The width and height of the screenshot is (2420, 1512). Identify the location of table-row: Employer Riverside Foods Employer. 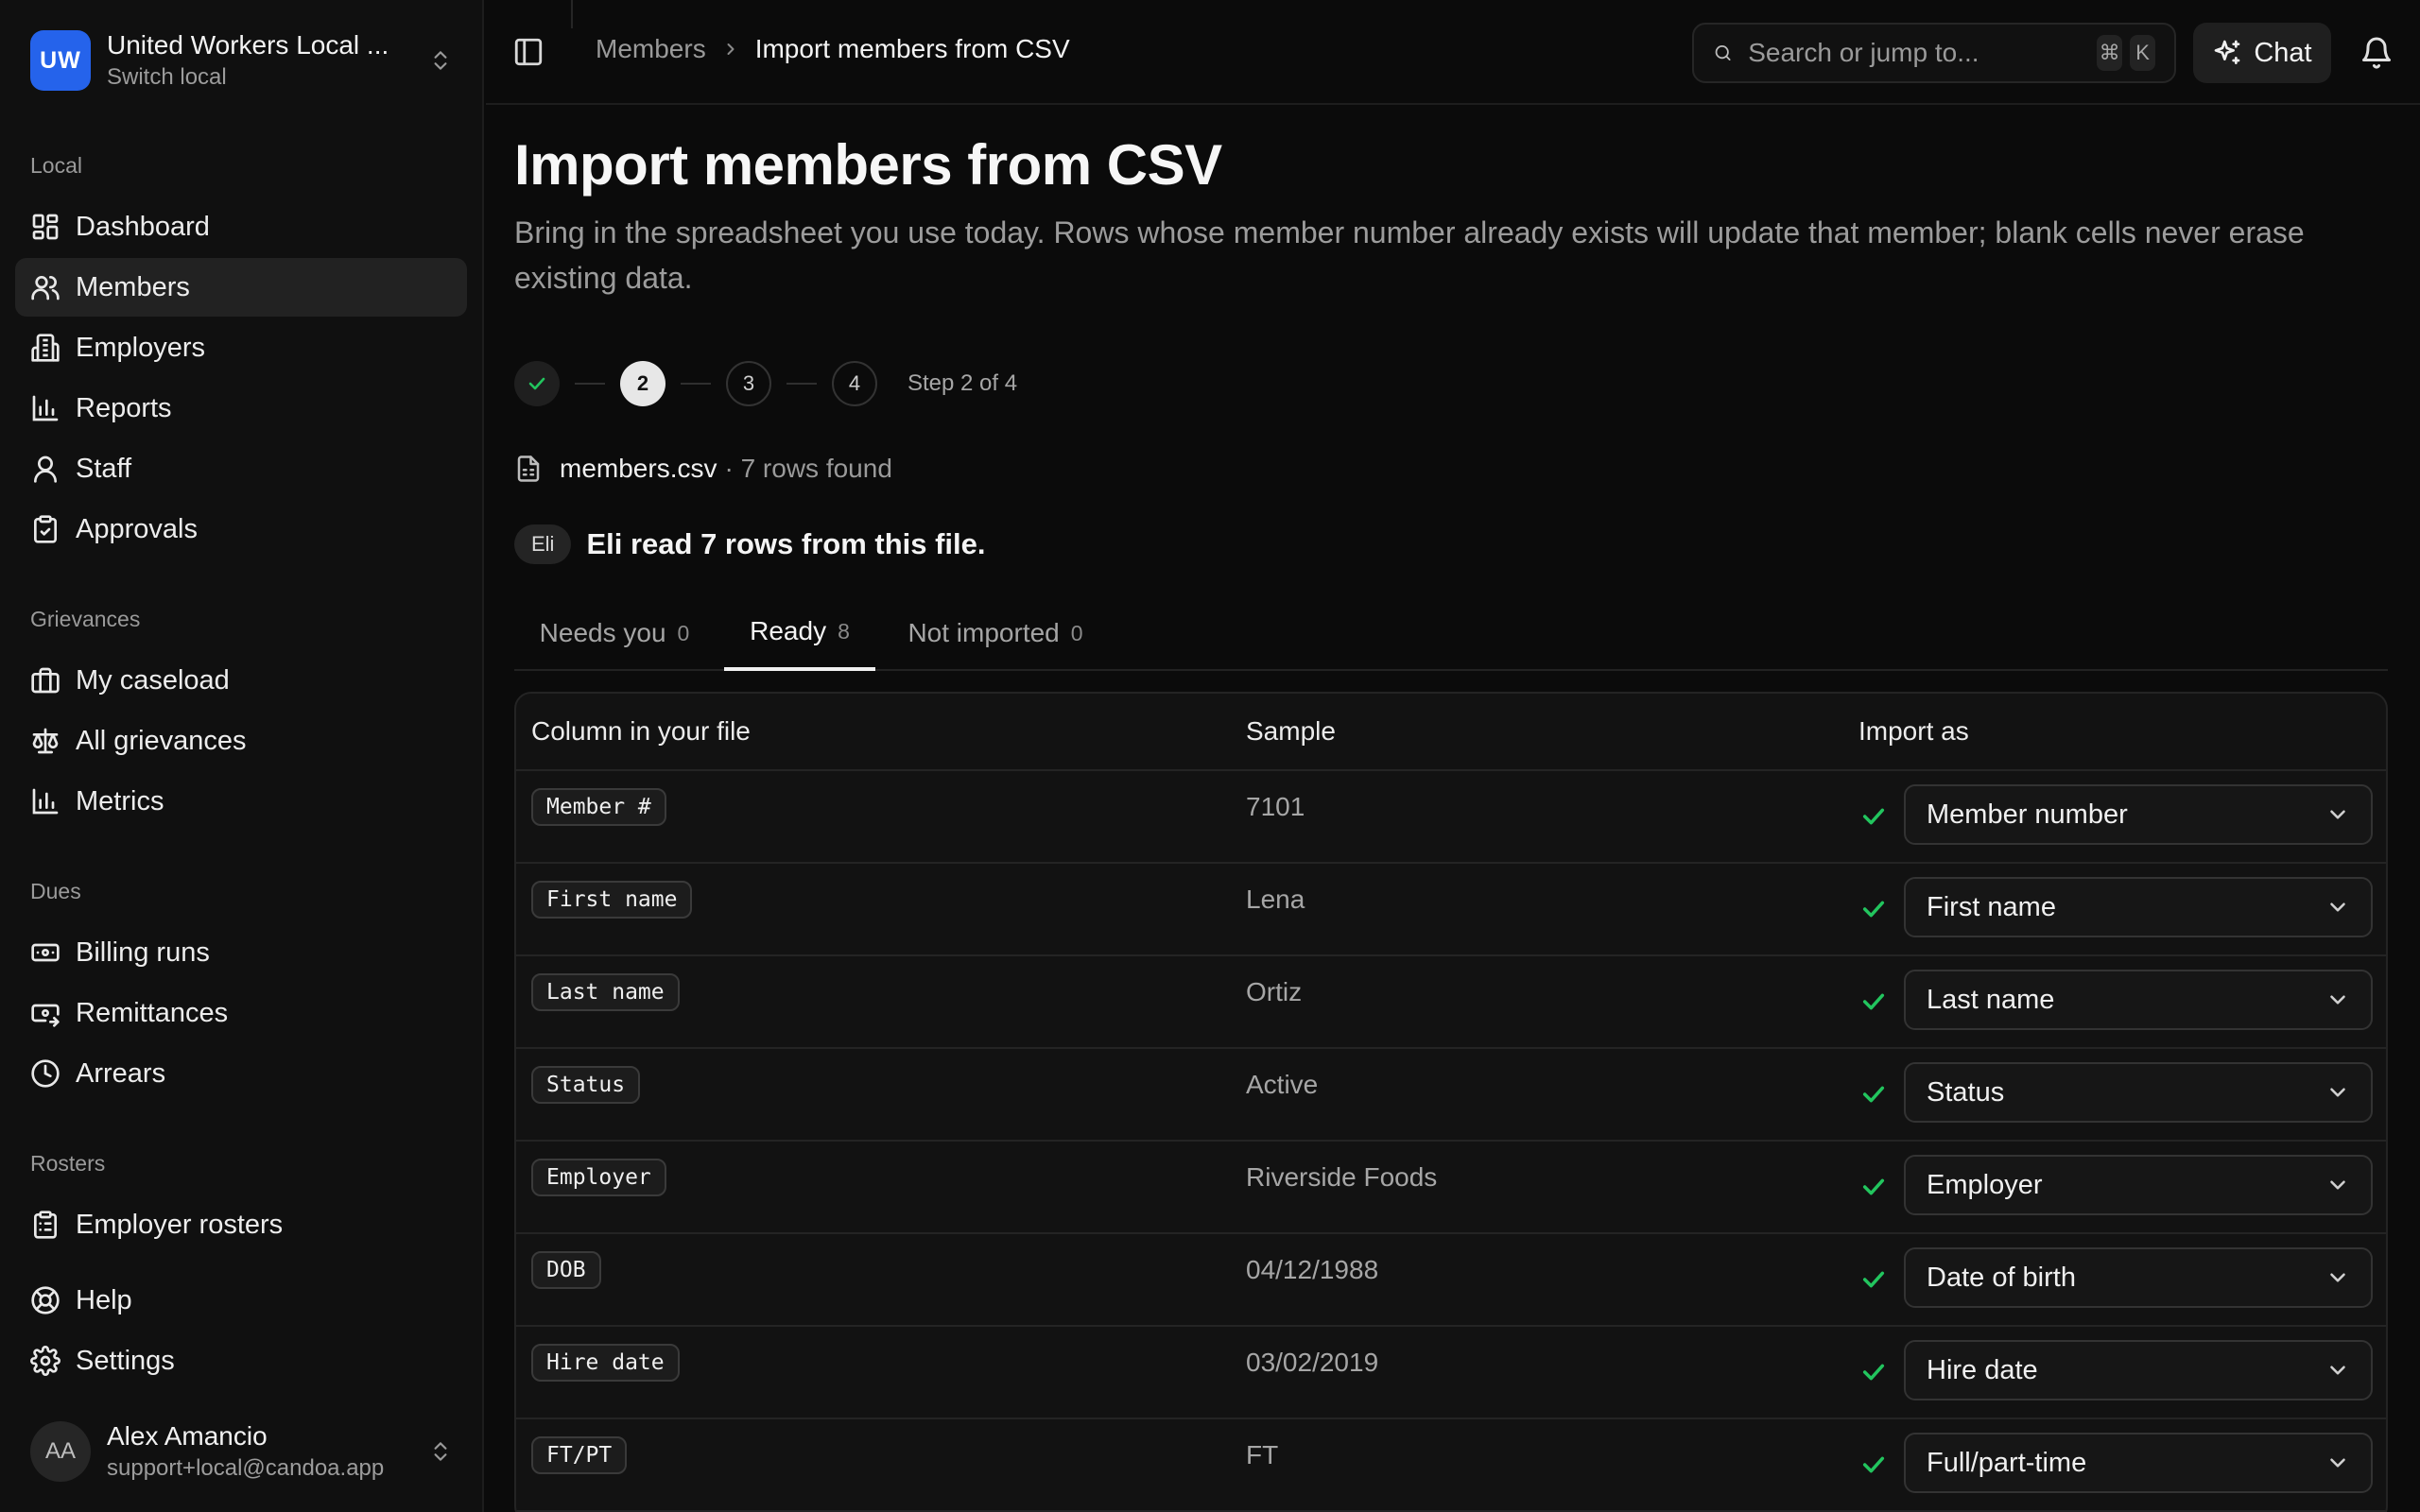
(1451, 1188).